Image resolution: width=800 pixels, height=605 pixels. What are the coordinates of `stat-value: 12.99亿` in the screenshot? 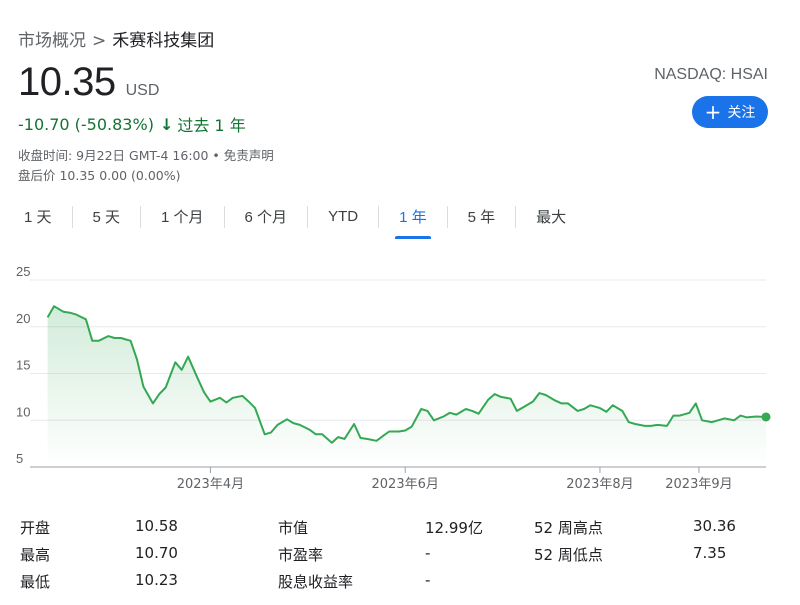 It's located at (454, 528).